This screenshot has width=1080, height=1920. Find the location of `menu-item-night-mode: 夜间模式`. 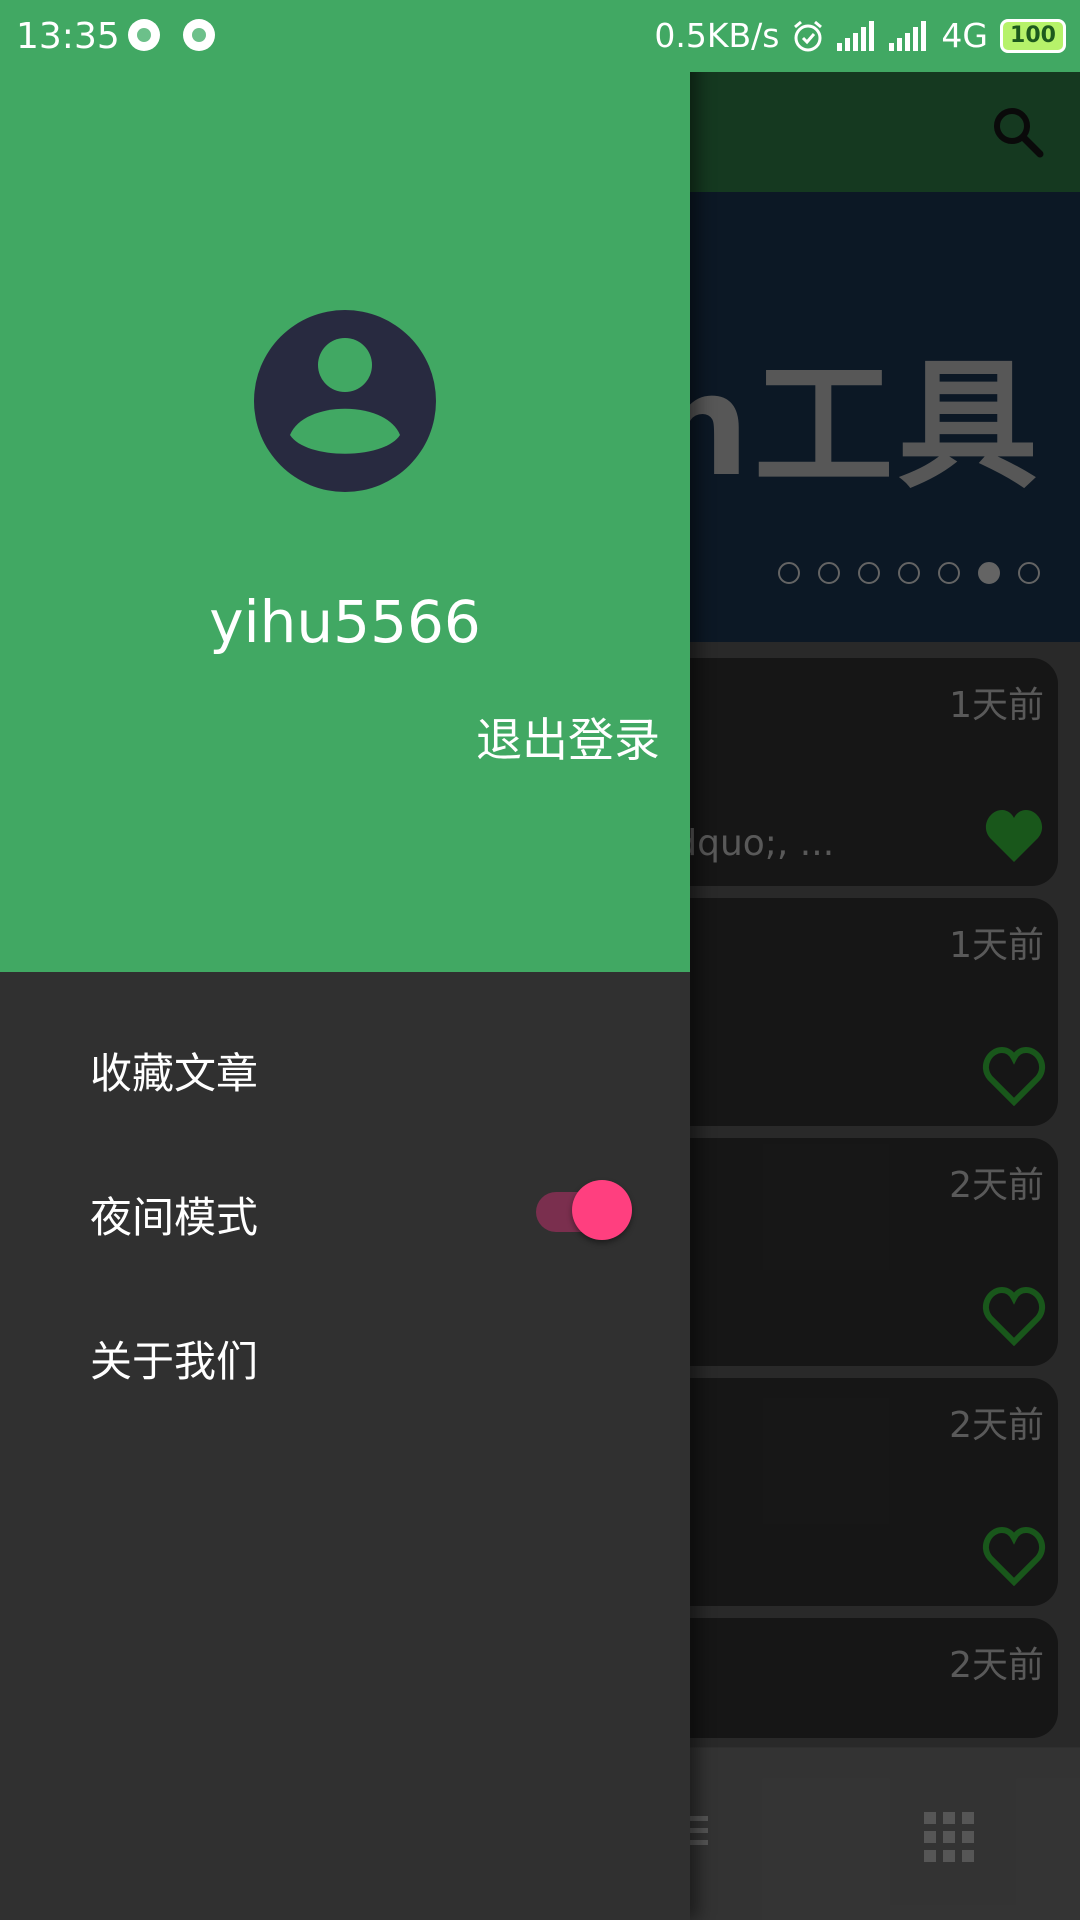

menu-item-night-mode: 夜间模式 is located at coordinates (174, 1214).